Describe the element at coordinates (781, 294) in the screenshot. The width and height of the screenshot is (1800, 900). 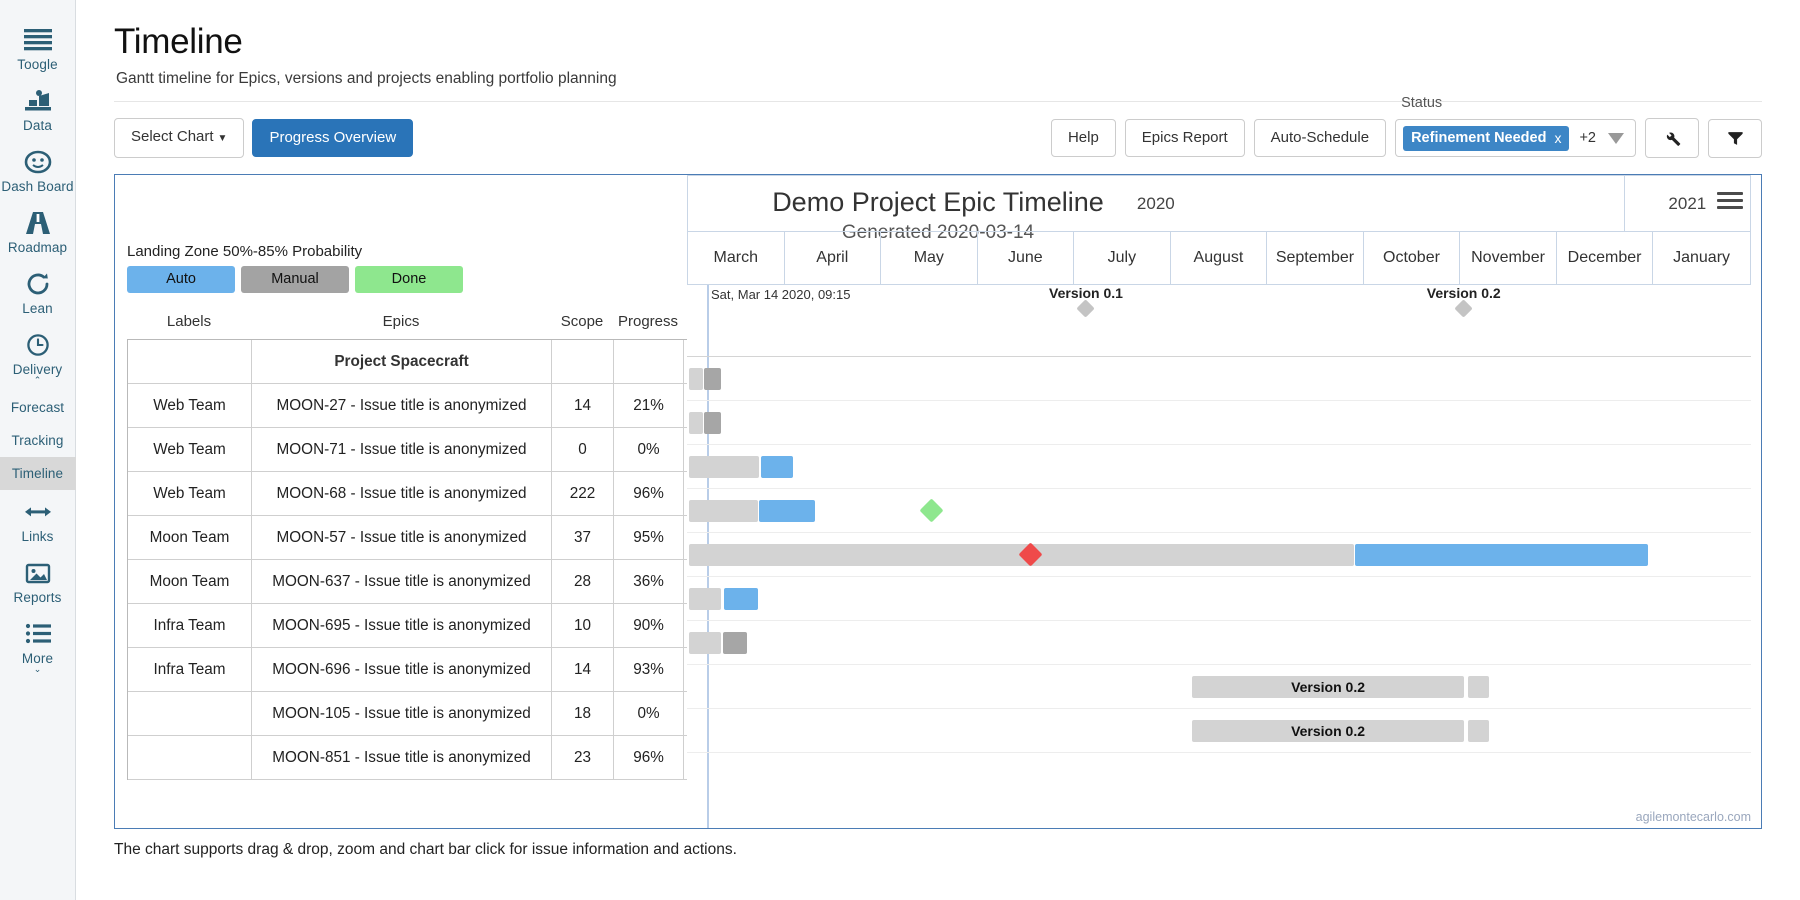
I see `current-date-label: Sat, Mar 14 2020, 09:15` at that location.